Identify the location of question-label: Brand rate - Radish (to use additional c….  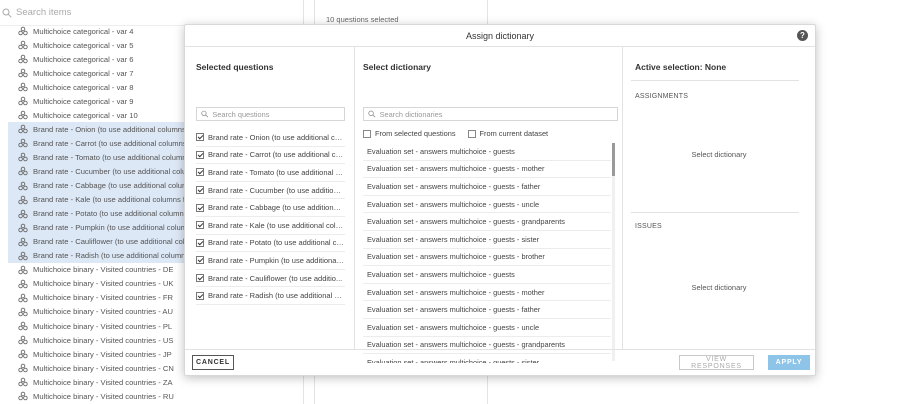
(276, 296).